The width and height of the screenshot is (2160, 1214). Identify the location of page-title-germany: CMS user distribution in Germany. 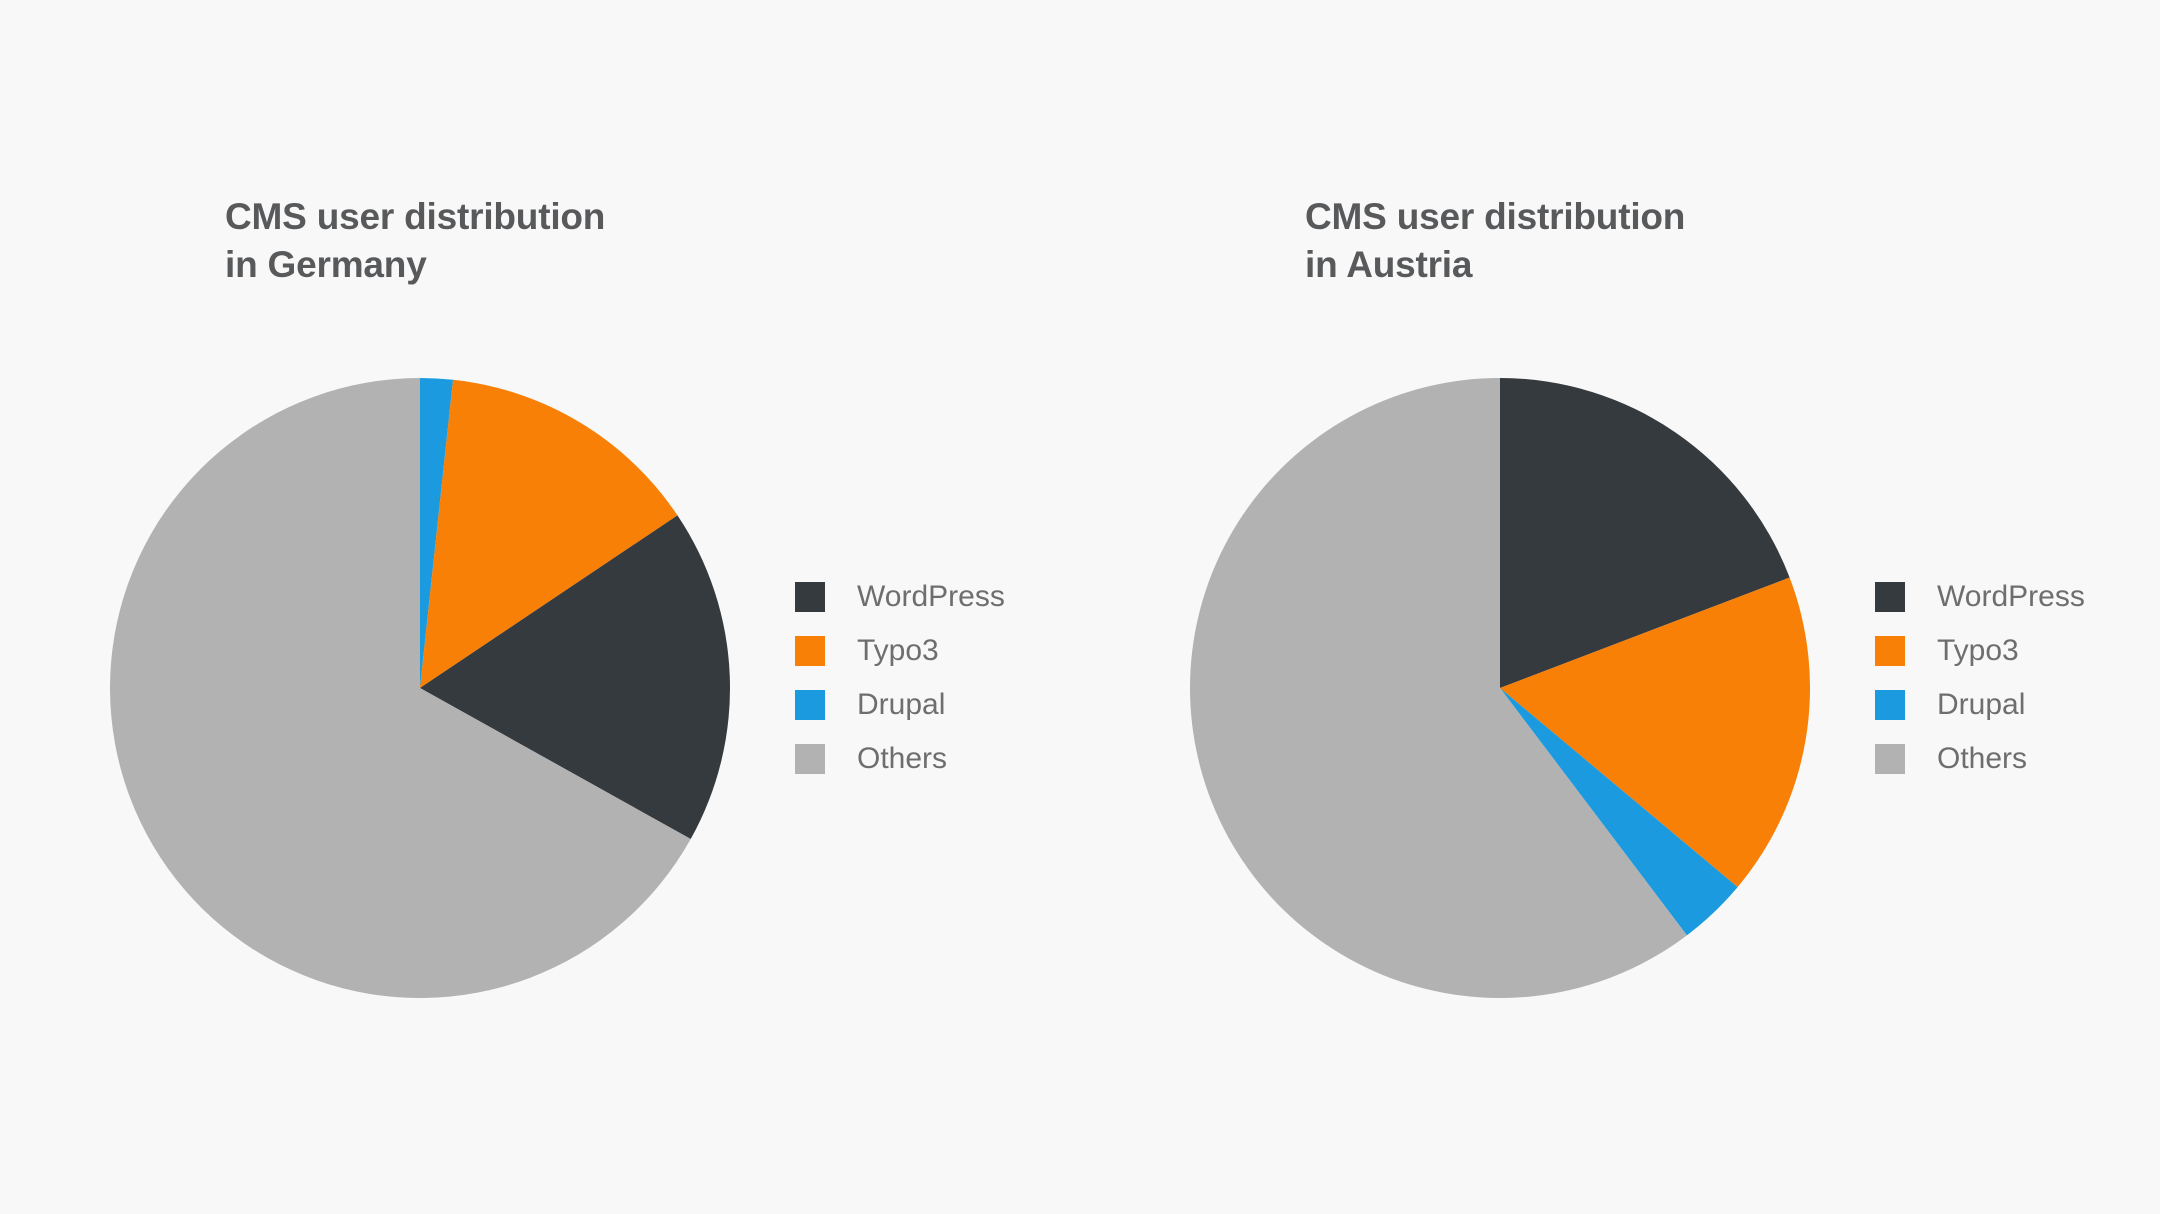
(415, 241).